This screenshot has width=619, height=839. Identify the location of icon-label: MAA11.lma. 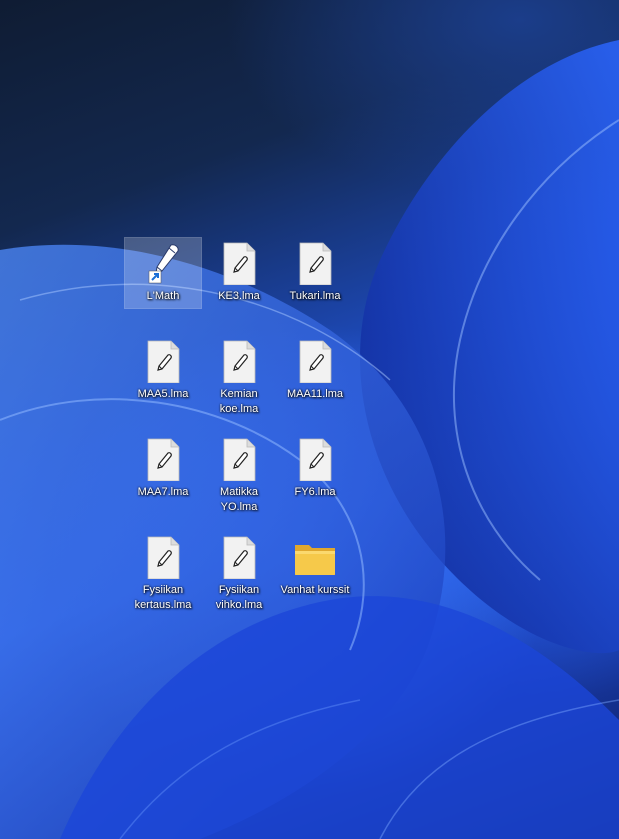
(315, 394).